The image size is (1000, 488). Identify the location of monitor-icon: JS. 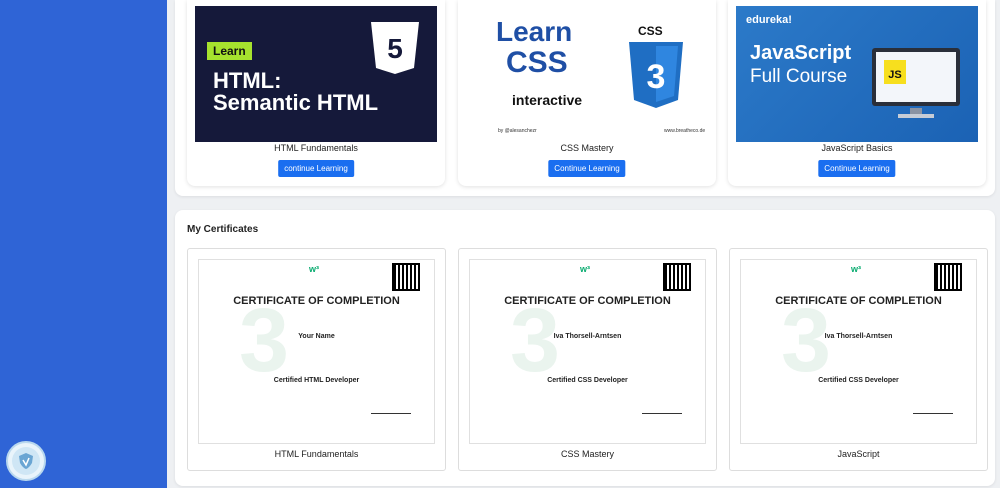
(916, 83).